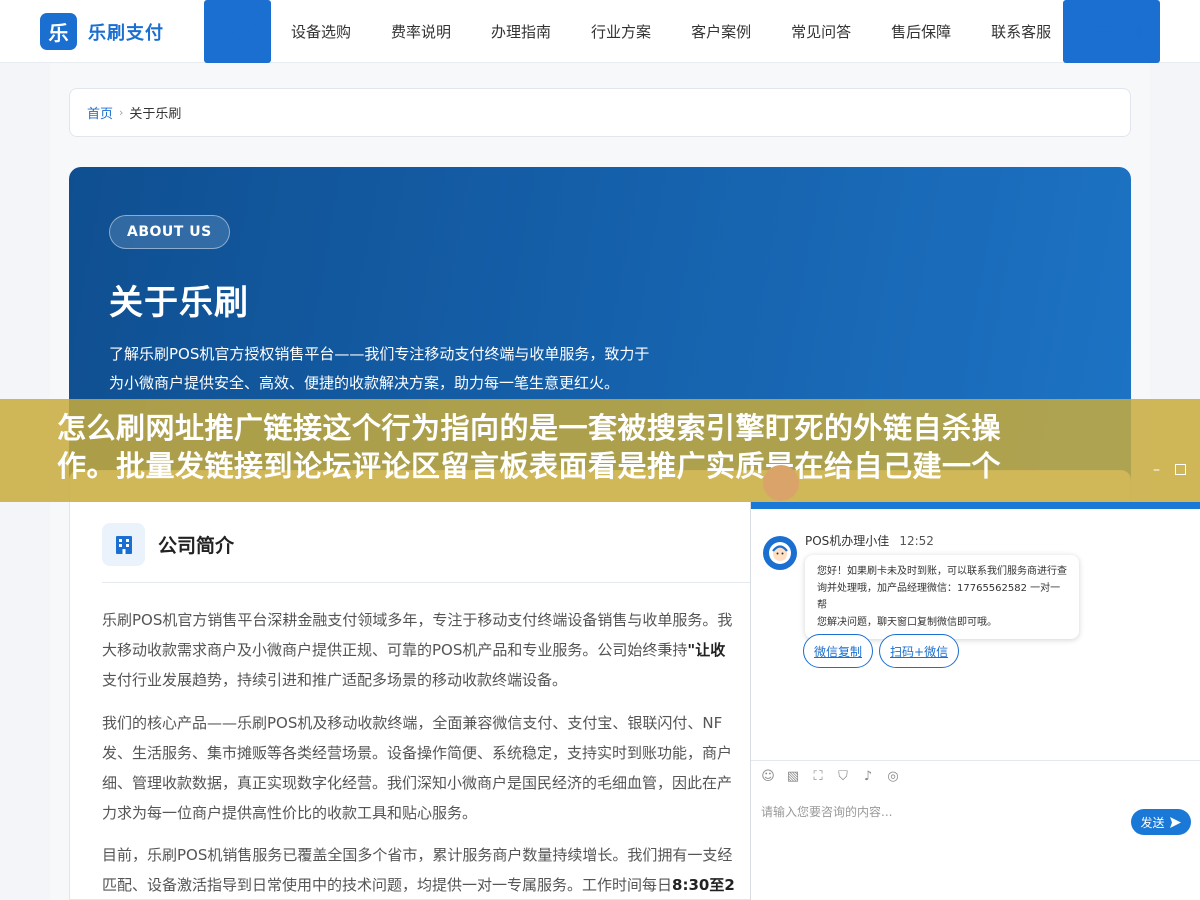  I want to click on hero-title: 关于乐刷, so click(179, 303).